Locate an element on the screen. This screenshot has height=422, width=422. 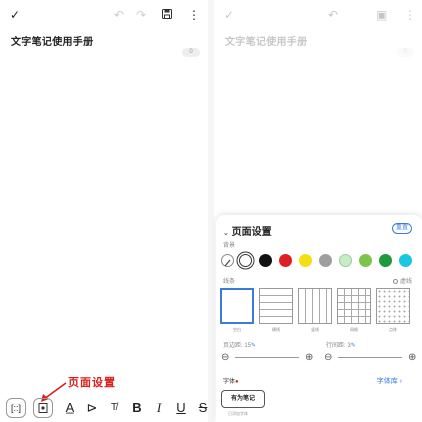
pattern-grid is located at coordinates (354, 306).